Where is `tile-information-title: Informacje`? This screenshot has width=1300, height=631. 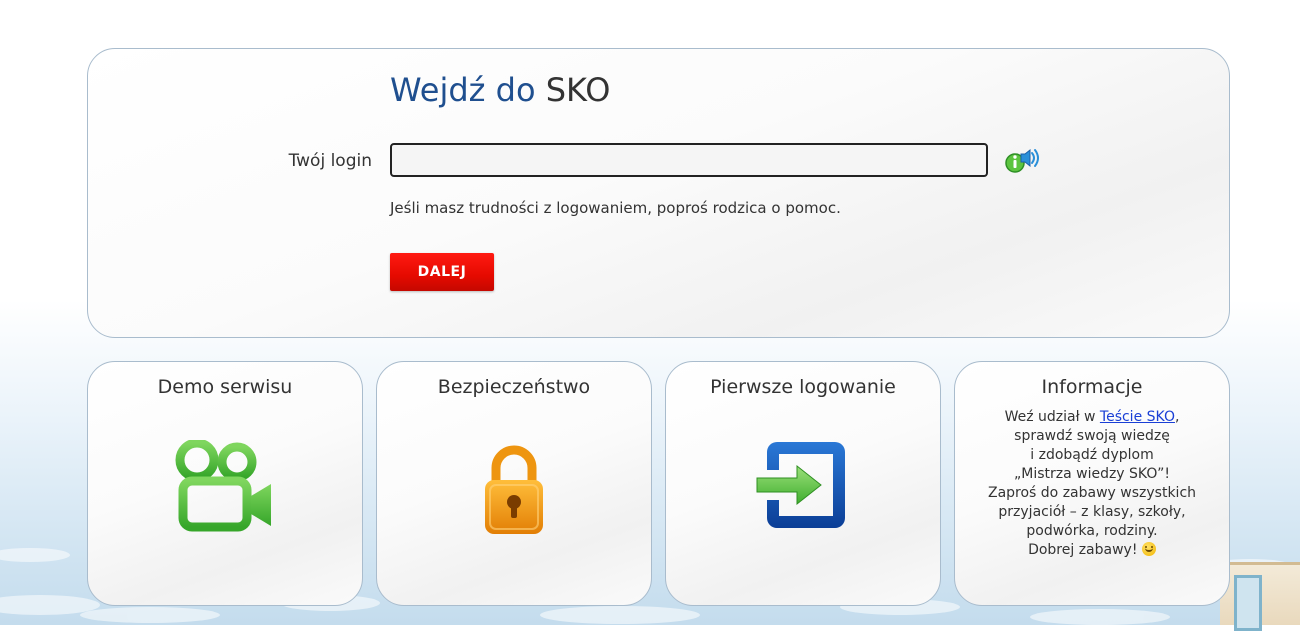
tile-information-title: Informacje is located at coordinates (1092, 387).